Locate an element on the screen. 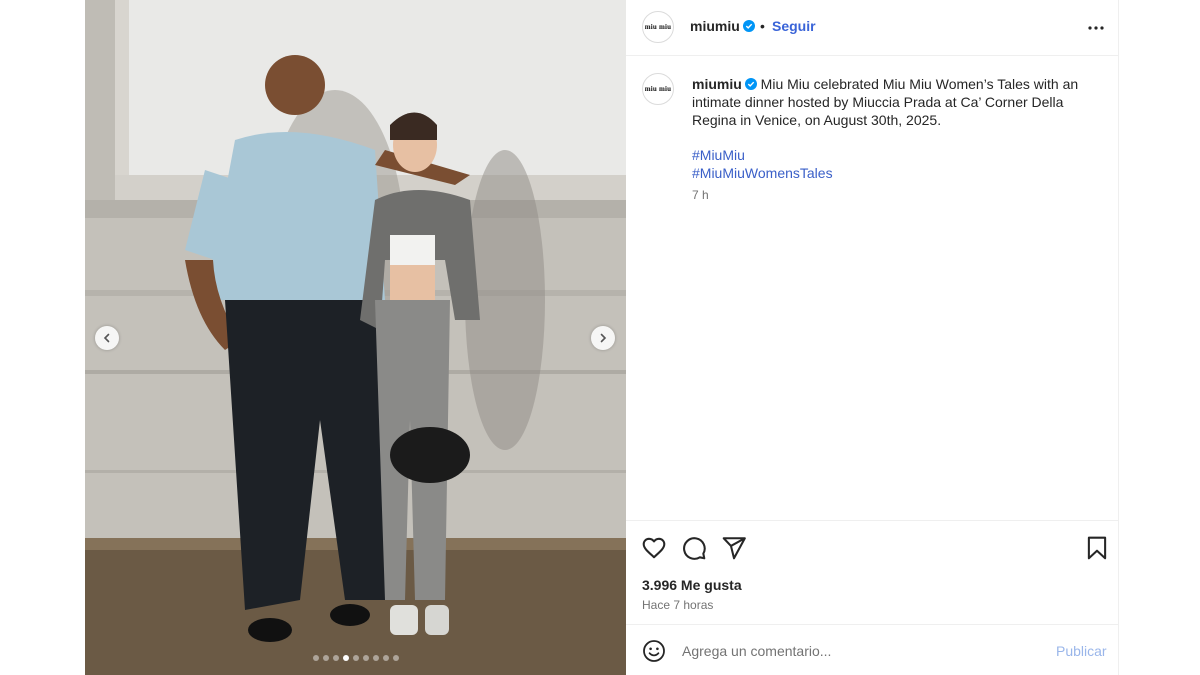  comment-button is located at coordinates (694, 548).